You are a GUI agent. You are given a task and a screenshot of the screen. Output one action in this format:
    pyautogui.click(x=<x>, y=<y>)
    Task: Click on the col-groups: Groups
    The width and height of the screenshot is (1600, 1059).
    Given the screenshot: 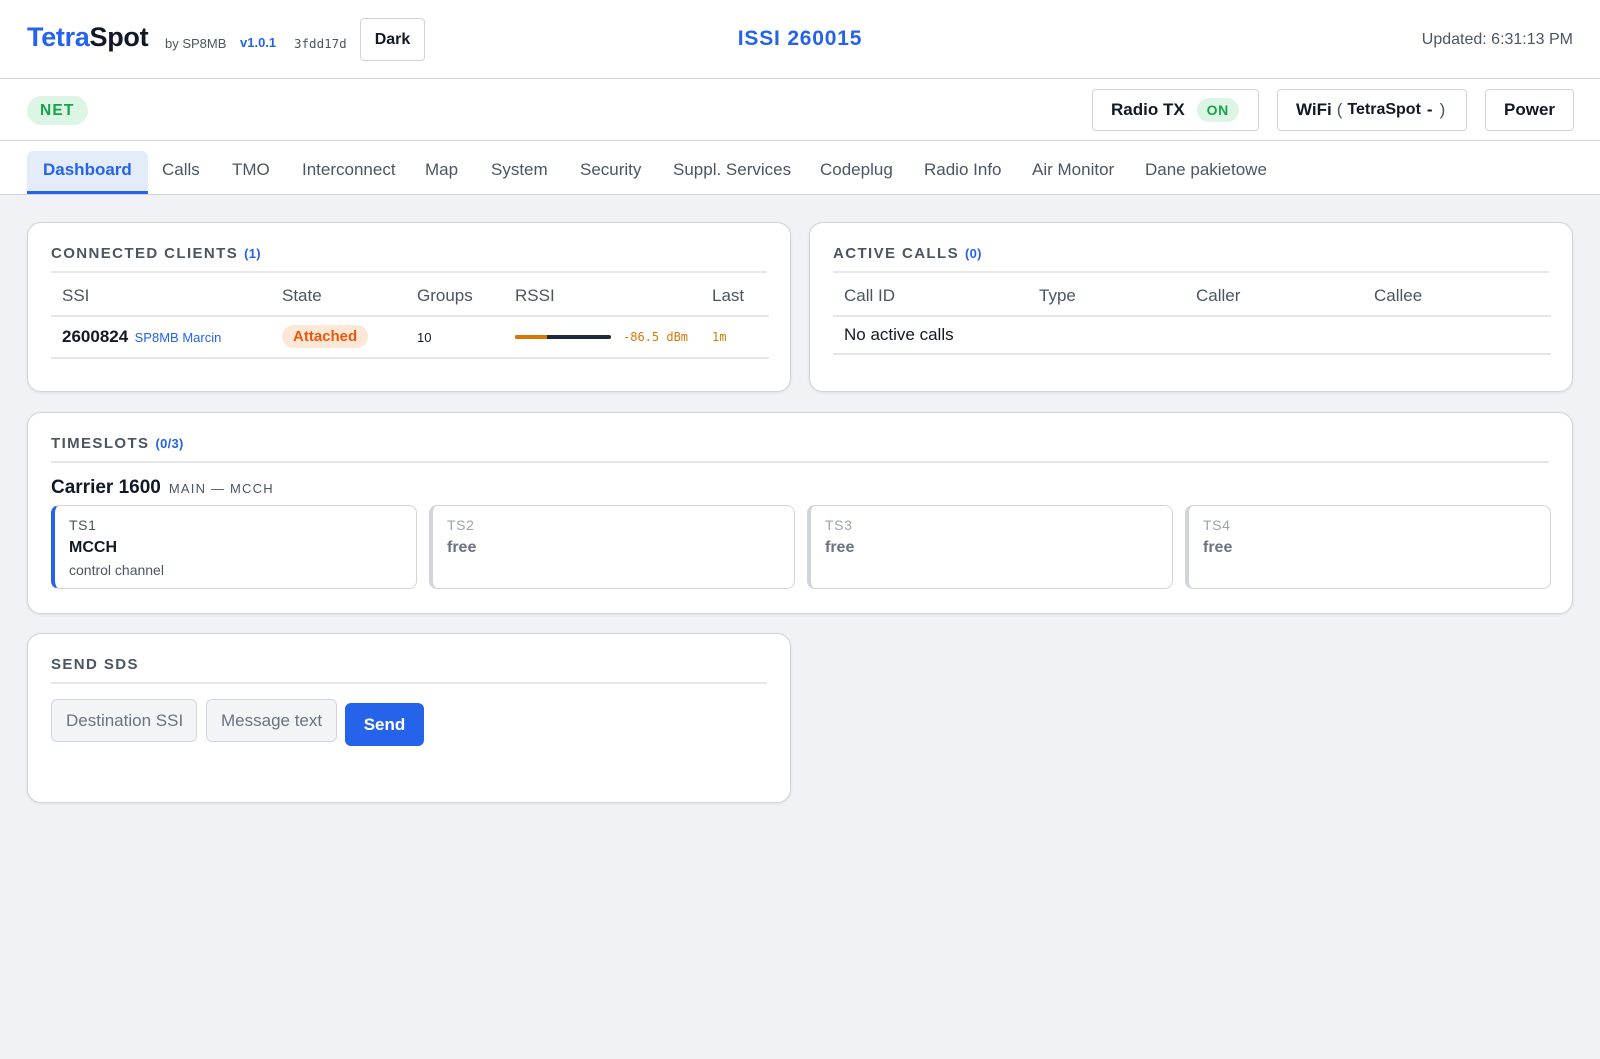 What is the action you would take?
    pyautogui.click(x=455, y=296)
    